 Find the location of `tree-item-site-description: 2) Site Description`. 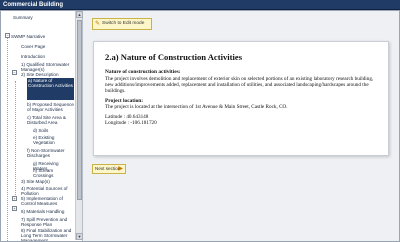

tree-item-site-description: 2) Site Description is located at coordinates (48, 74).